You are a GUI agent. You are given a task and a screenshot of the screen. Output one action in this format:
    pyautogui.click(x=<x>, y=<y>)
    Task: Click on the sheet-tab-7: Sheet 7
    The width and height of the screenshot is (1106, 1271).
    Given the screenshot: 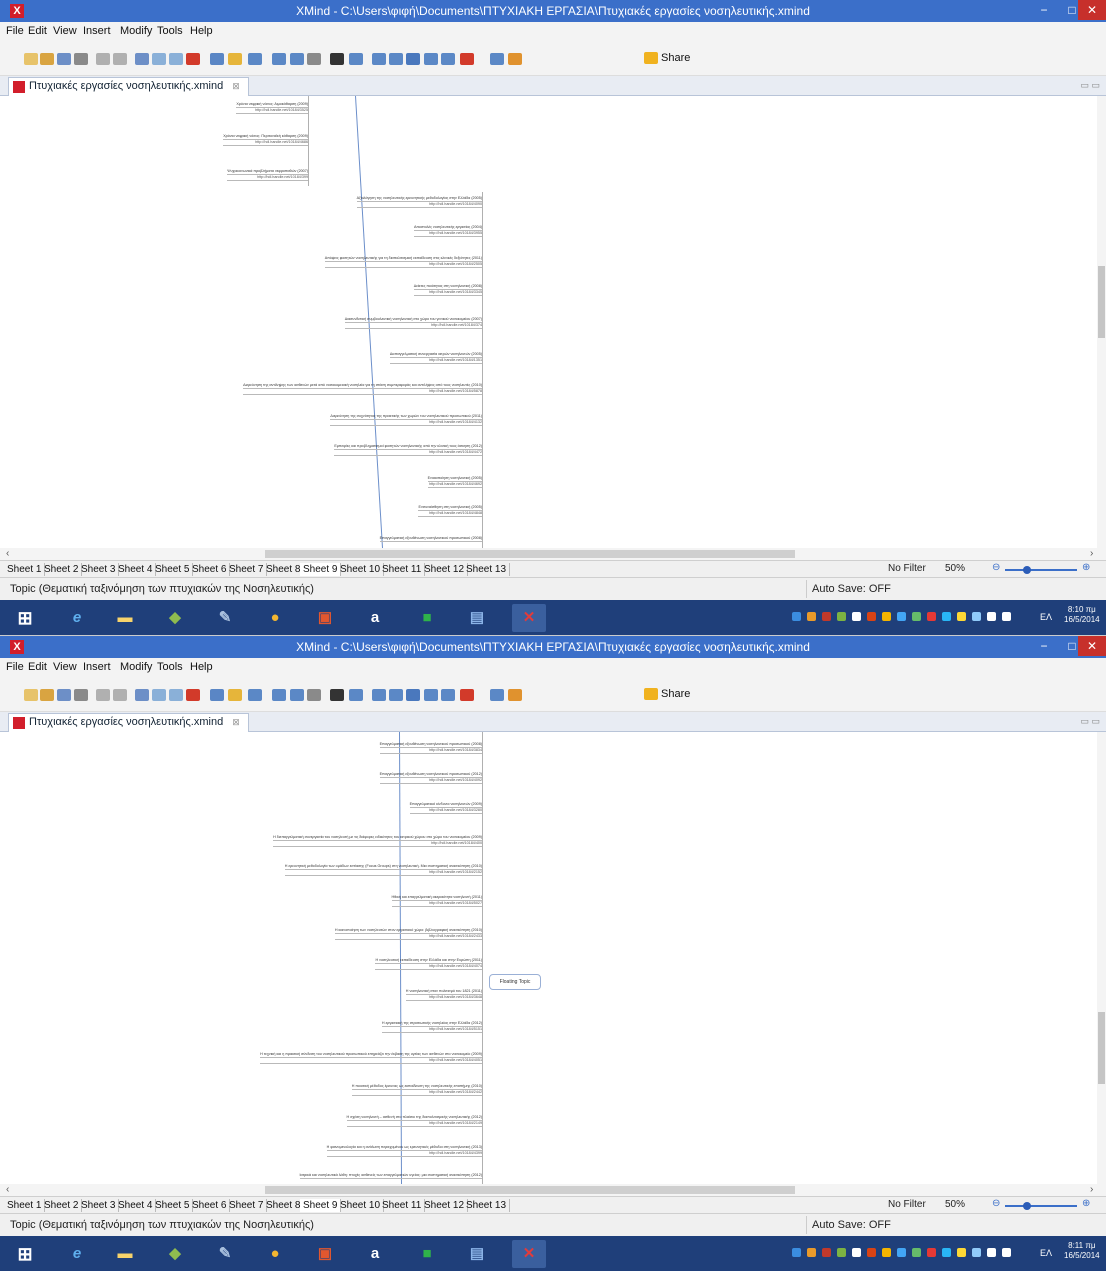 What is the action you would take?
    pyautogui.click(x=247, y=1205)
    